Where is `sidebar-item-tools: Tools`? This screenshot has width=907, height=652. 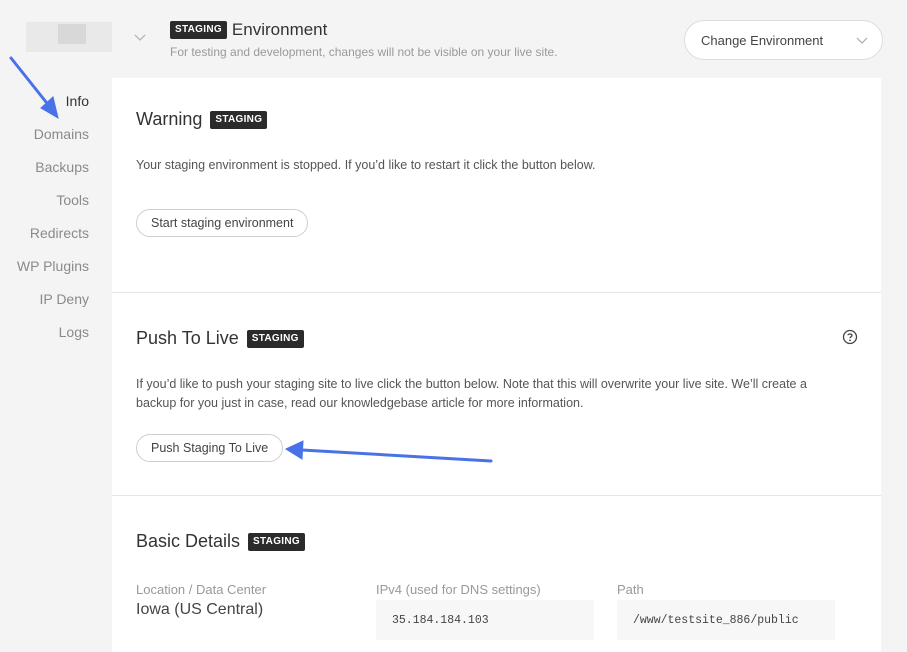
sidebar-item-tools: Tools is located at coordinates (53, 203).